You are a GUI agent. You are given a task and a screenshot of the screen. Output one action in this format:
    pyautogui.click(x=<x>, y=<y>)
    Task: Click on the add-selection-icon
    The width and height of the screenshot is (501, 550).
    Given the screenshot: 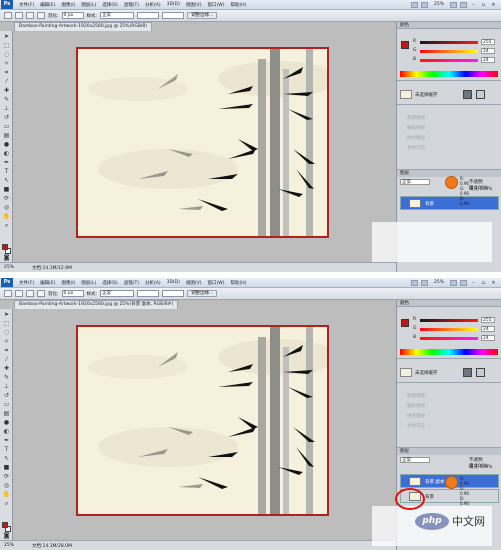 What is the action you would take?
    pyautogui.click(x=30, y=15)
    